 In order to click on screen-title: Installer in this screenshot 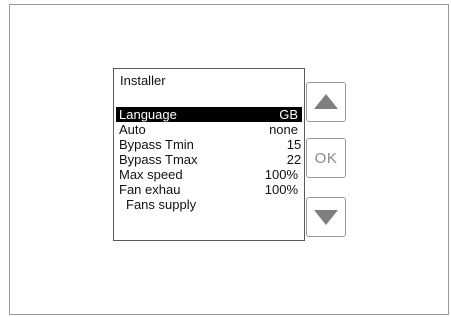, I will do `click(143, 80)`.